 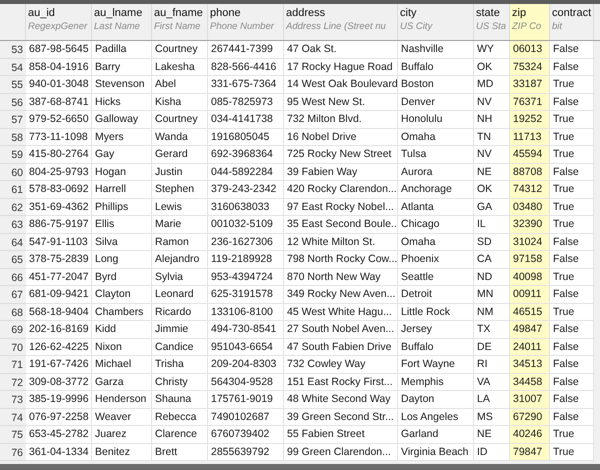 I want to click on column-header: state US Sta, so click(x=492, y=22).